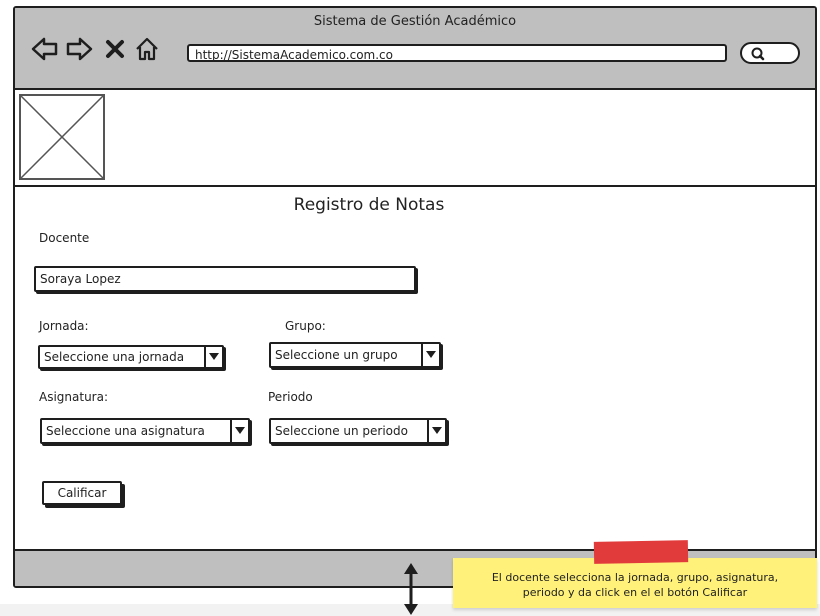 The height and width of the screenshot is (616, 820). What do you see at coordinates (64, 326) in the screenshot?
I see `jornada-label: Jornada:` at bounding box center [64, 326].